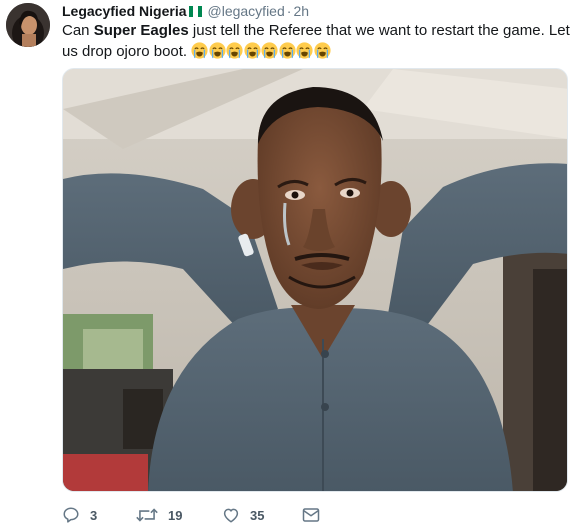 Image resolution: width=579 pixels, height=531 pixels. I want to click on reply-count: 3, so click(94, 515).